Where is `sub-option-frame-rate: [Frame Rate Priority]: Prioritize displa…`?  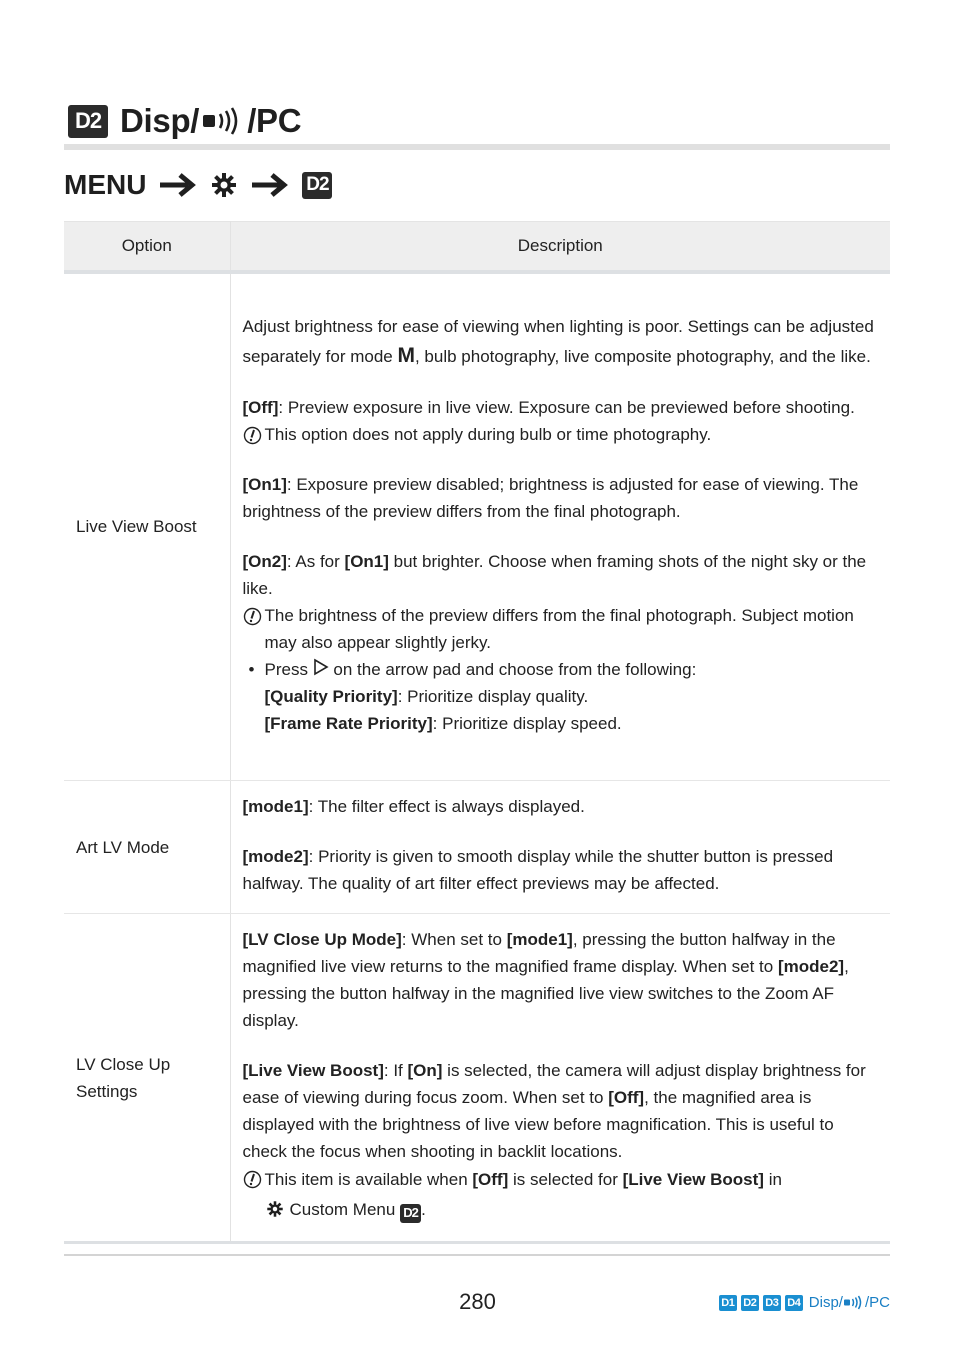
sub-option-frame-rate: [Frame Rate Priority]: Prioritize displa… is located at coordinates (443, 724).